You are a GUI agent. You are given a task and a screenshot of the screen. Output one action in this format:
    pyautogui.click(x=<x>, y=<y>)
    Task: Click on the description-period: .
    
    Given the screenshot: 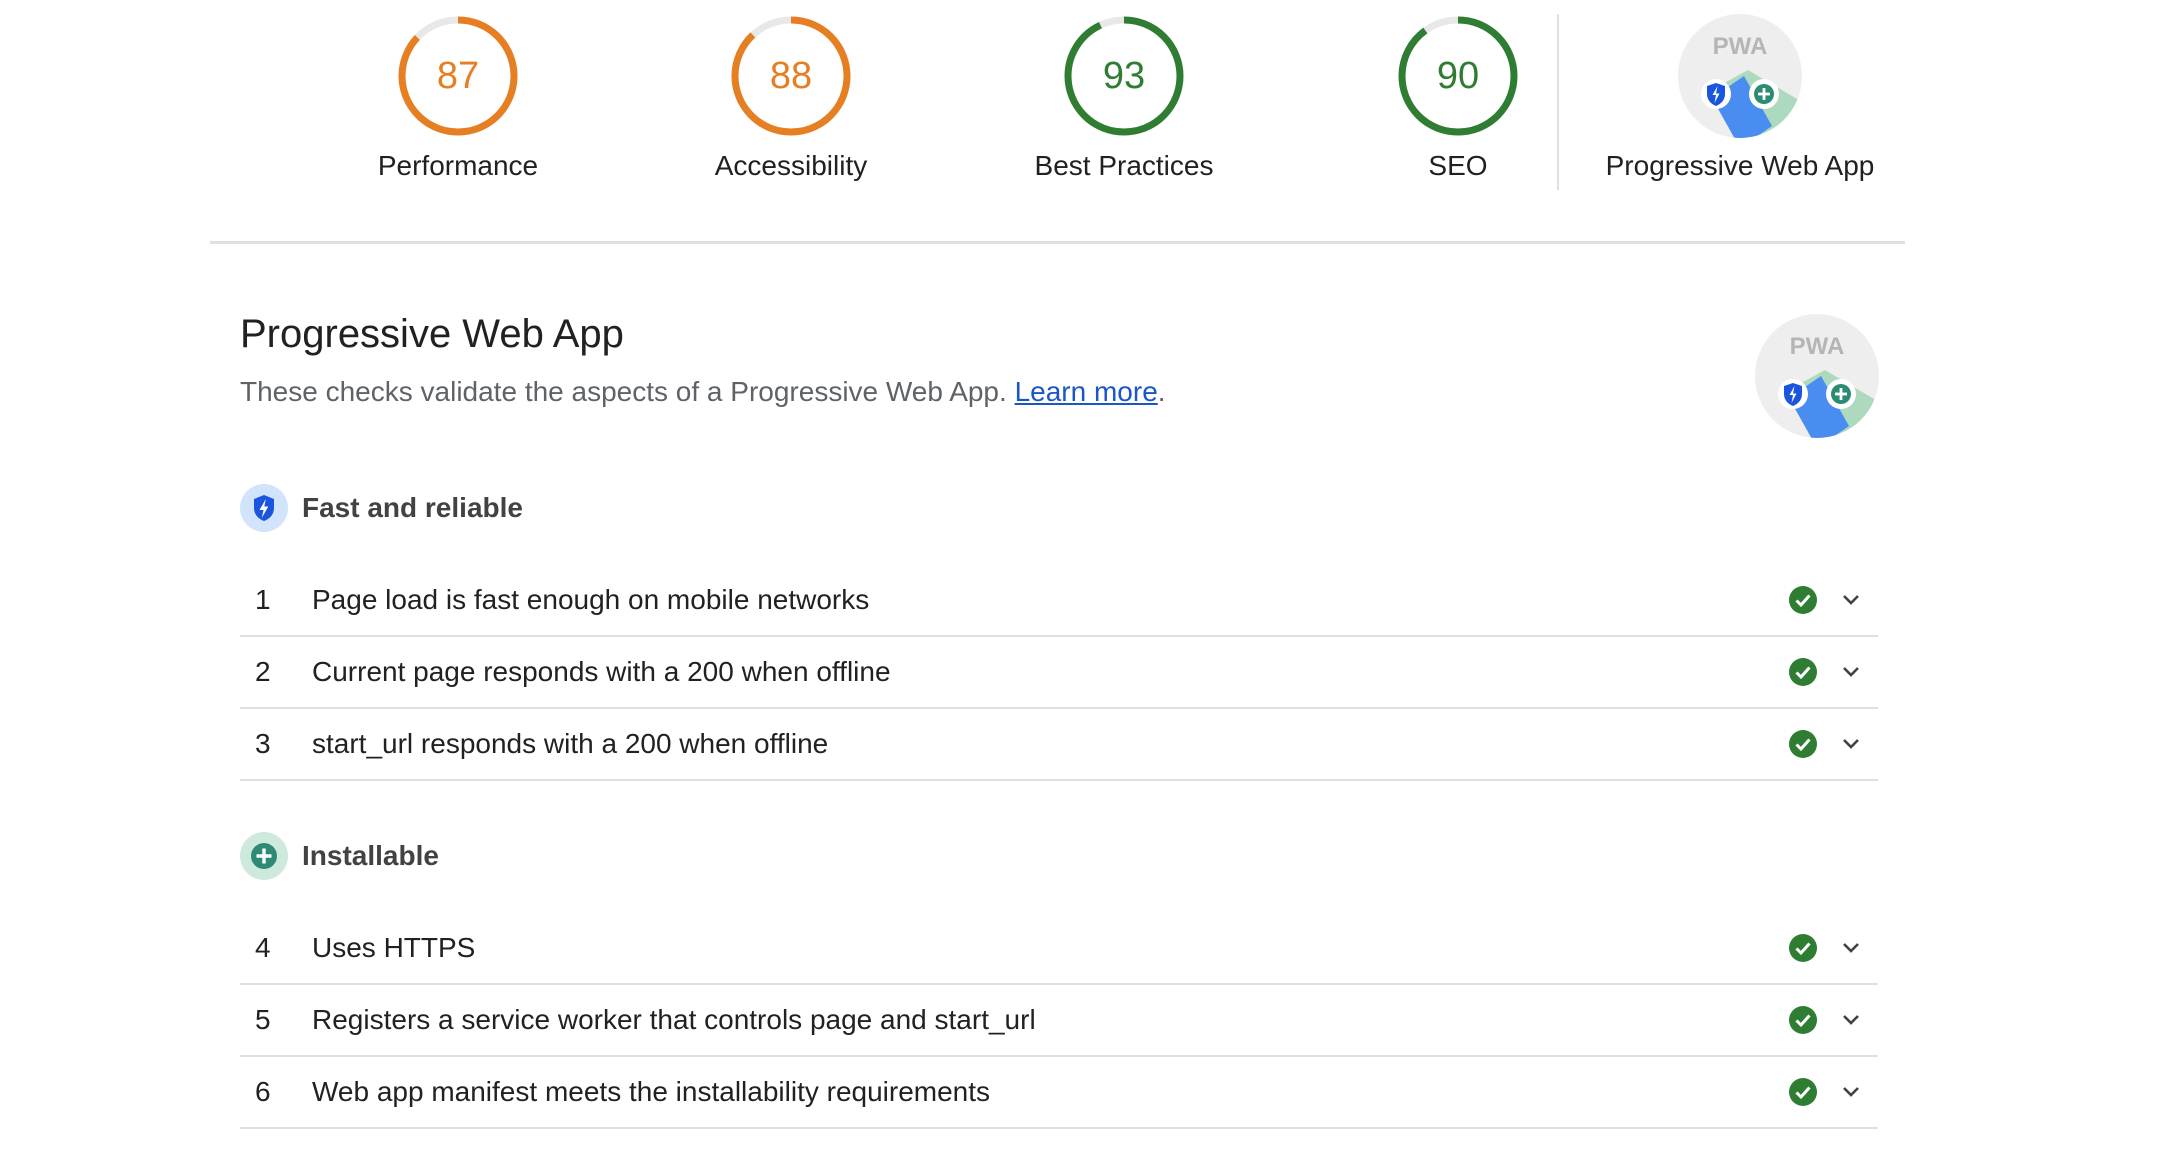 What is the action you would take?
    pyautogui.click(x=1161, y=391)
    